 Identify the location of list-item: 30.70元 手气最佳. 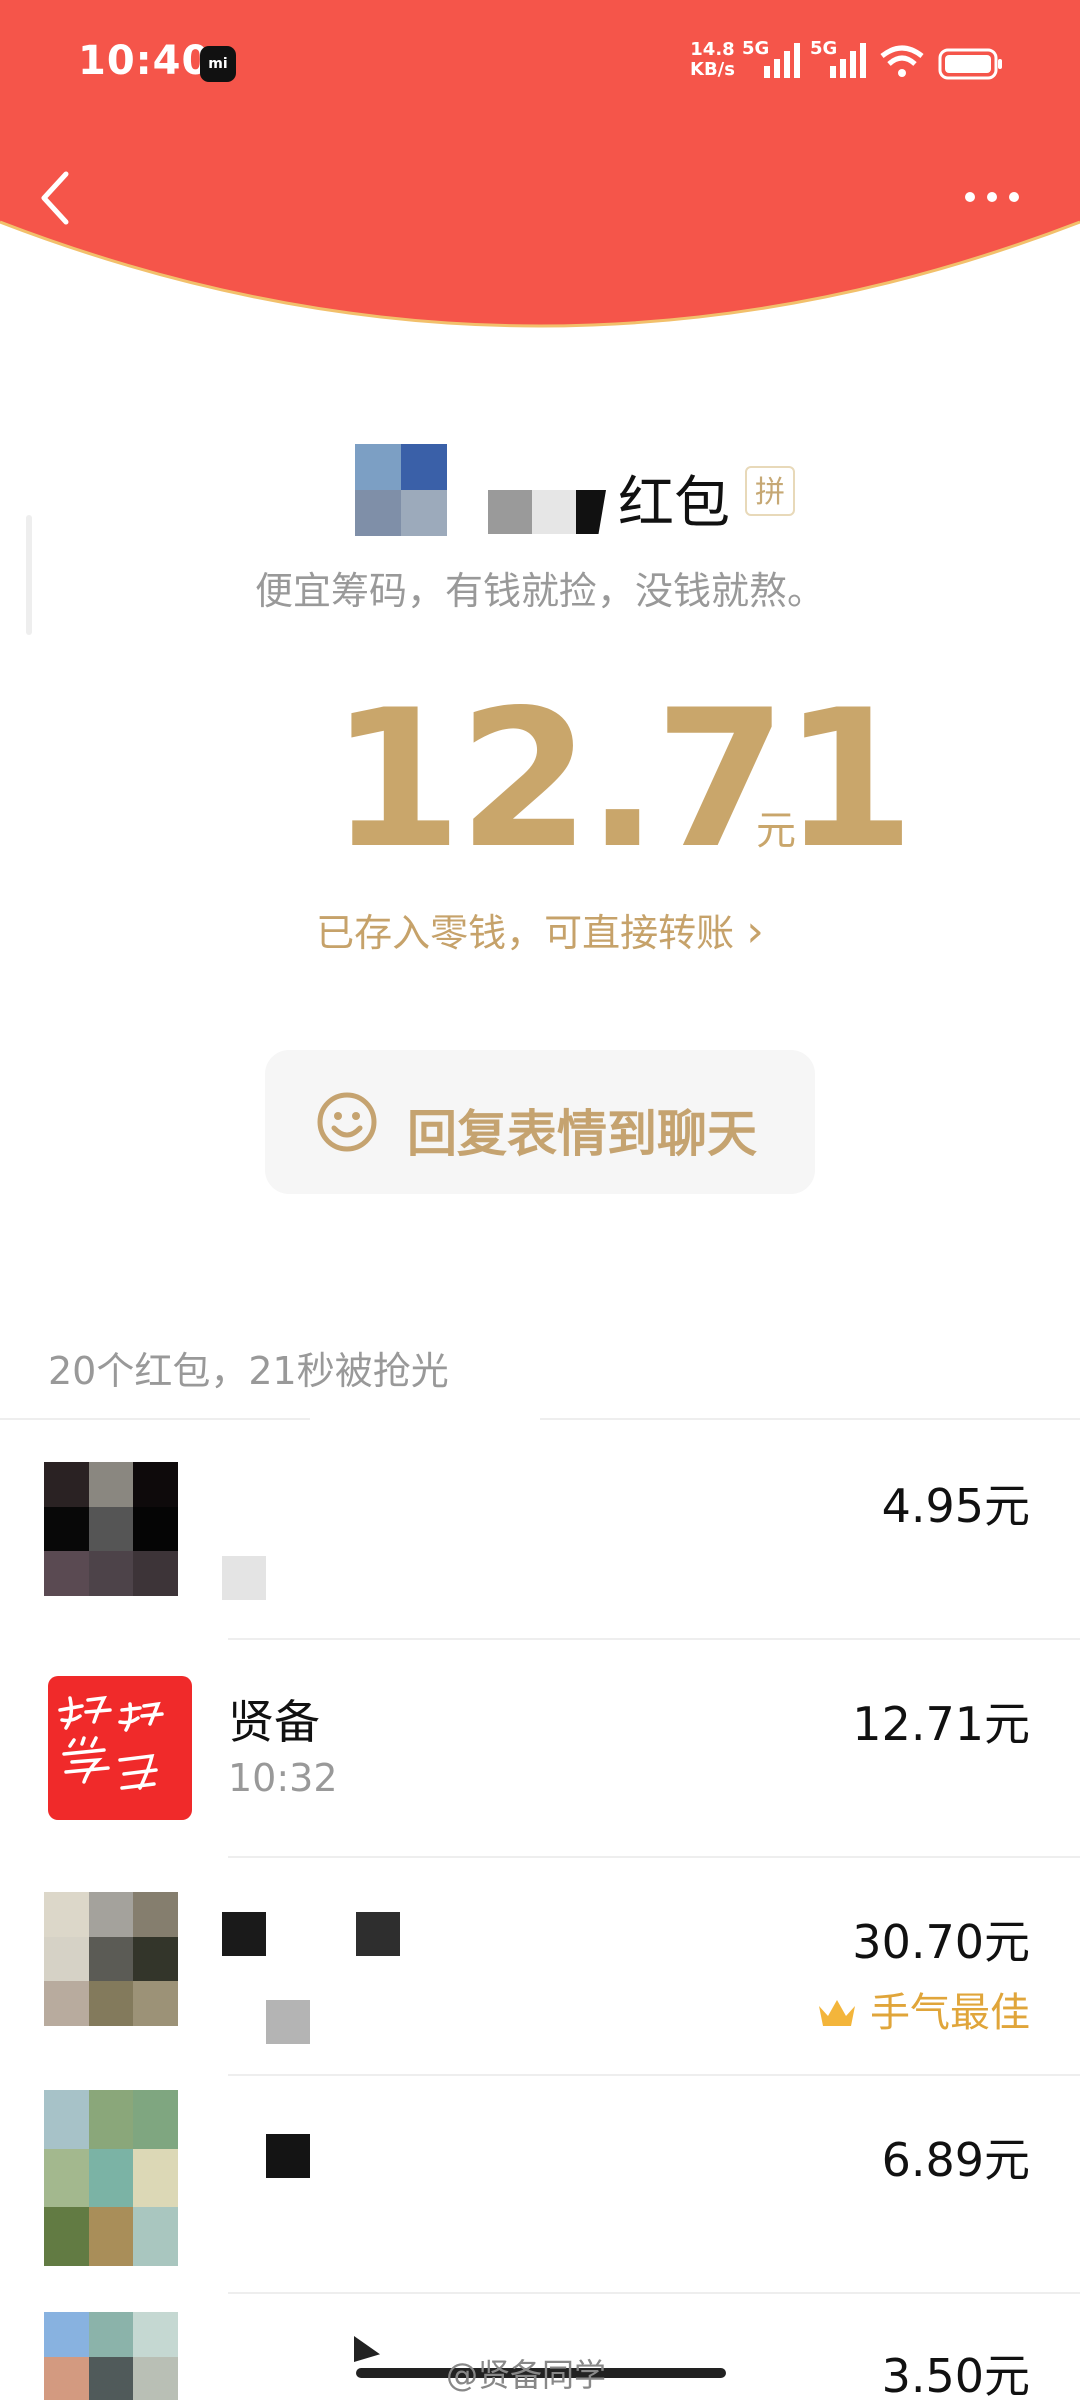
(540, 1965).